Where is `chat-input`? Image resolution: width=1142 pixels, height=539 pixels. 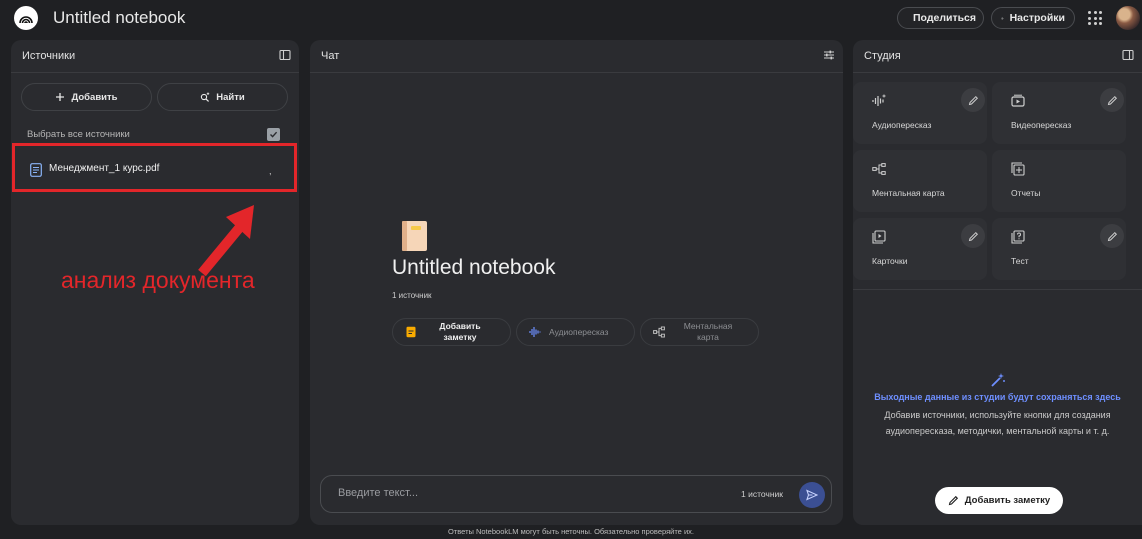 chat-input is located at coordinates (528, 493).